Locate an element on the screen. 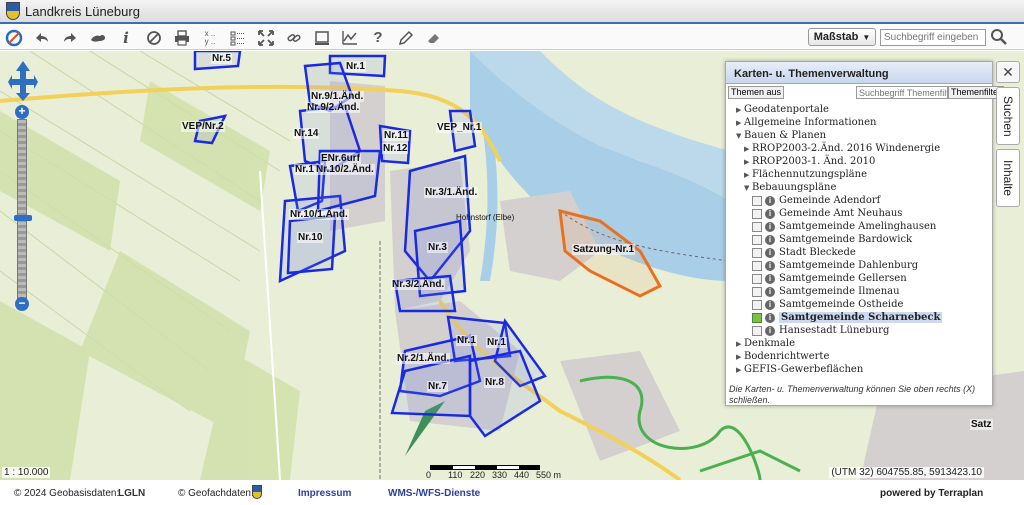  zoom-out-button: − is located at coordinates (22, 304).